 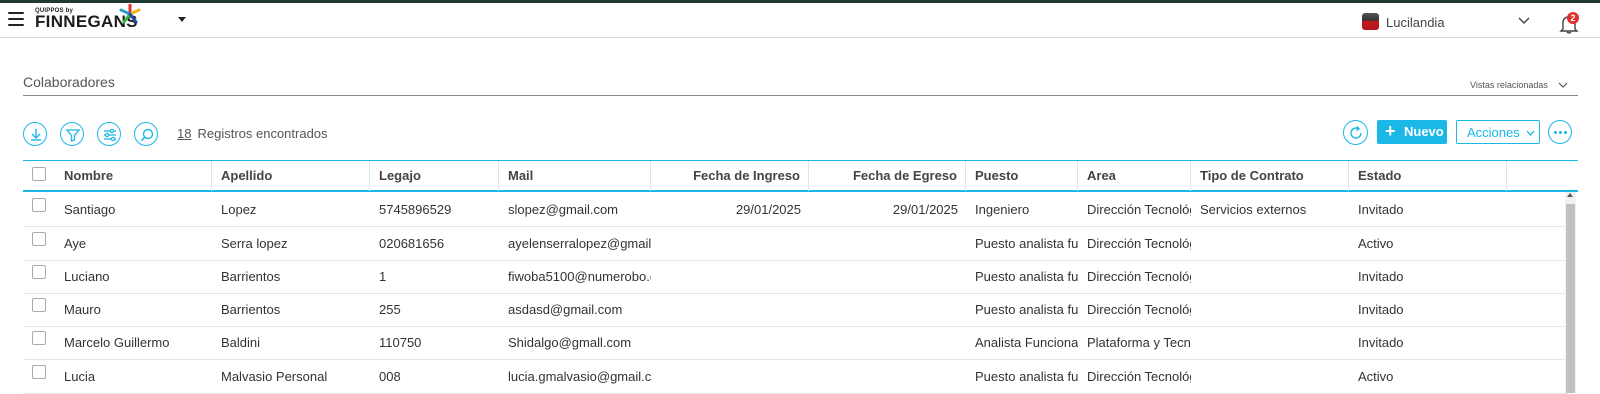 I want to click on refresh-button, so click(x=1355, y=132).